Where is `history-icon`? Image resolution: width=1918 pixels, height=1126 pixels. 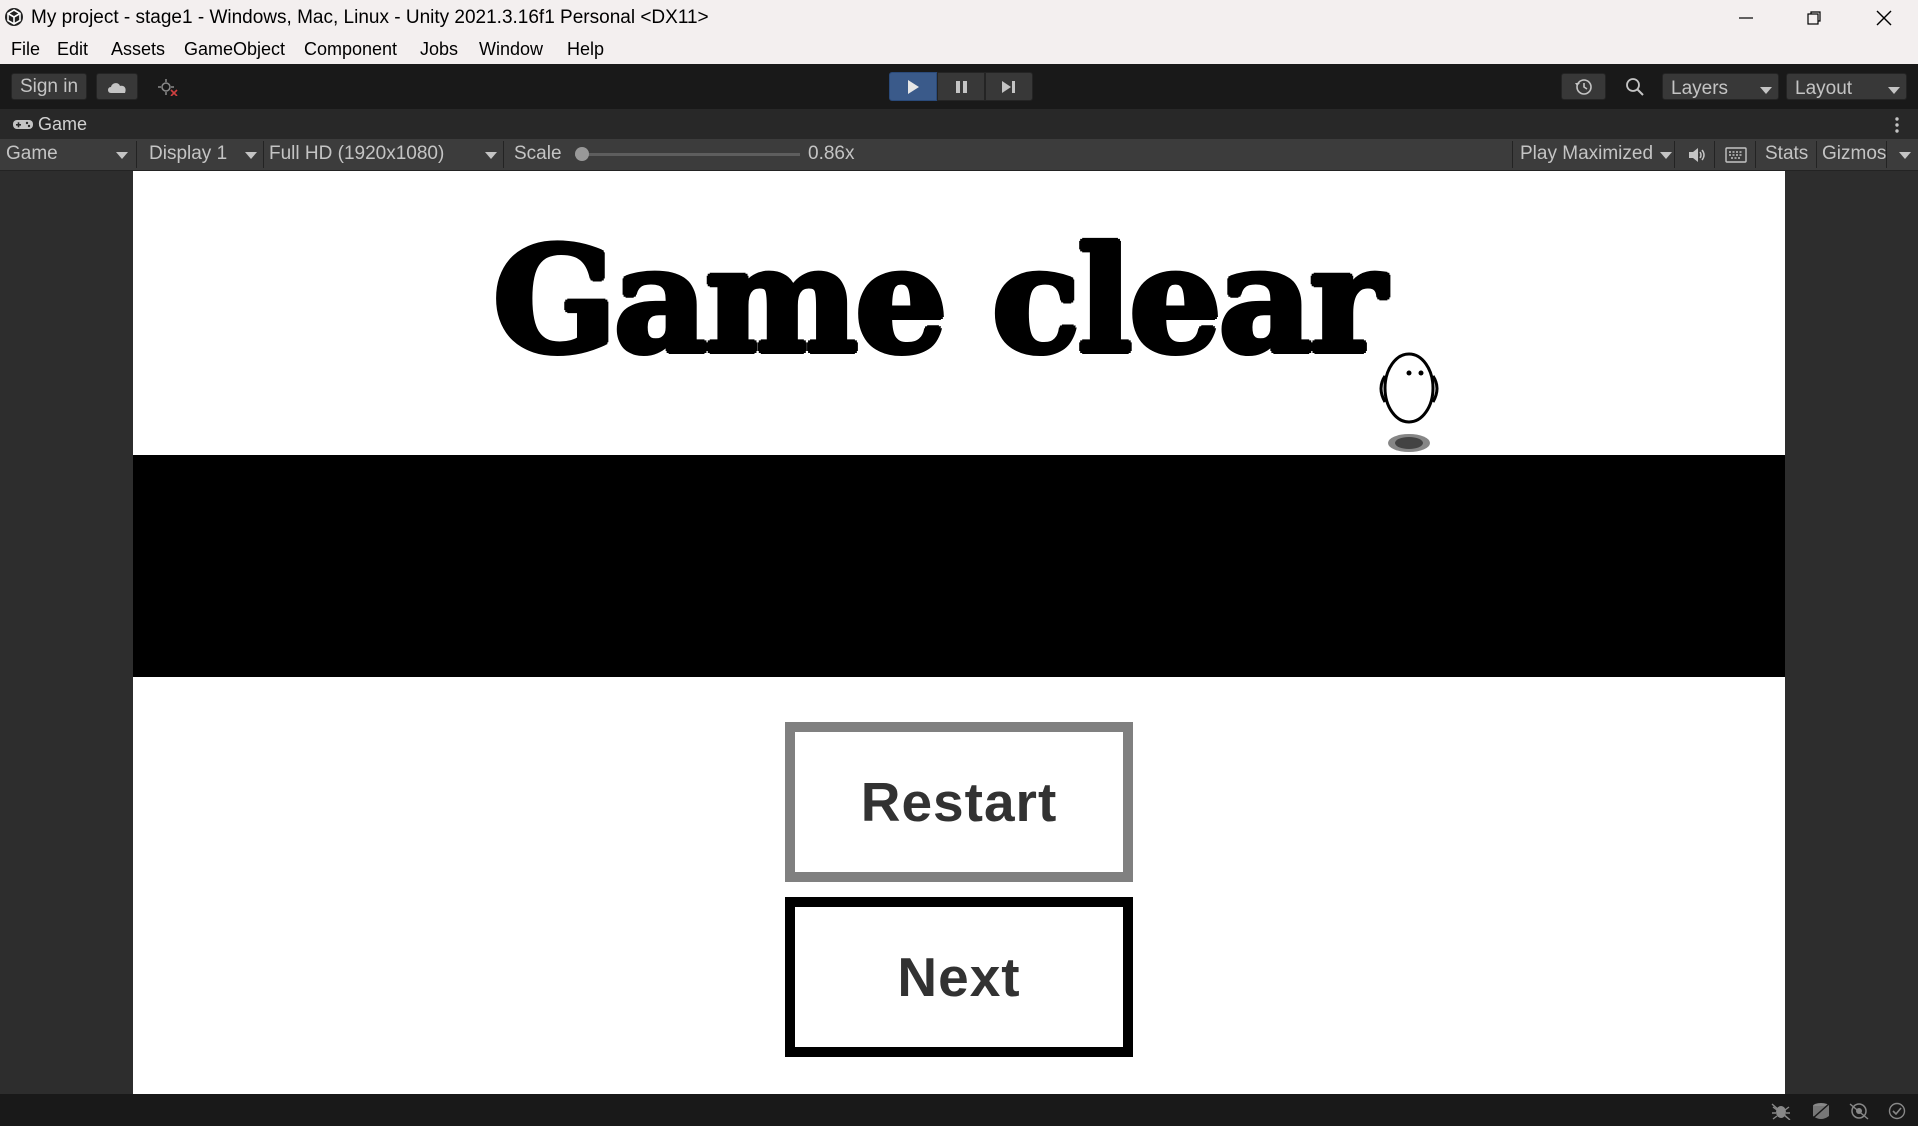
history-icon is located at coordinates (1583, 86).